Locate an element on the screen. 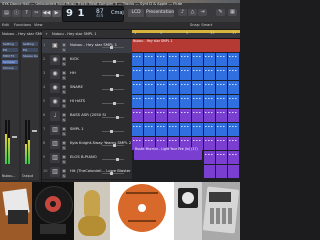 The image size is (320, 240). presentation-button: Presentation is located at coordinates (160, 13).